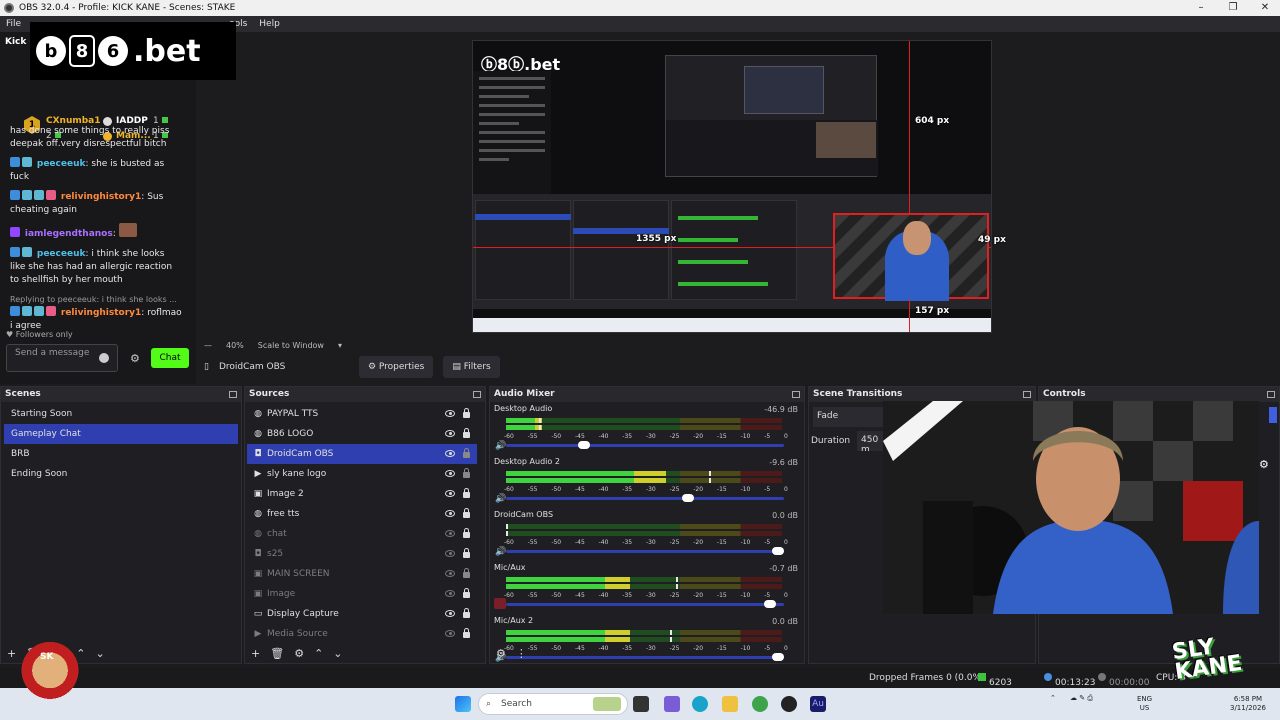 Image resolution: width=1280 pixels, height=720 pixels. Describe the element at coordinates (255, 653) in the screenshot. I see `add-source-icon: +` at that location.